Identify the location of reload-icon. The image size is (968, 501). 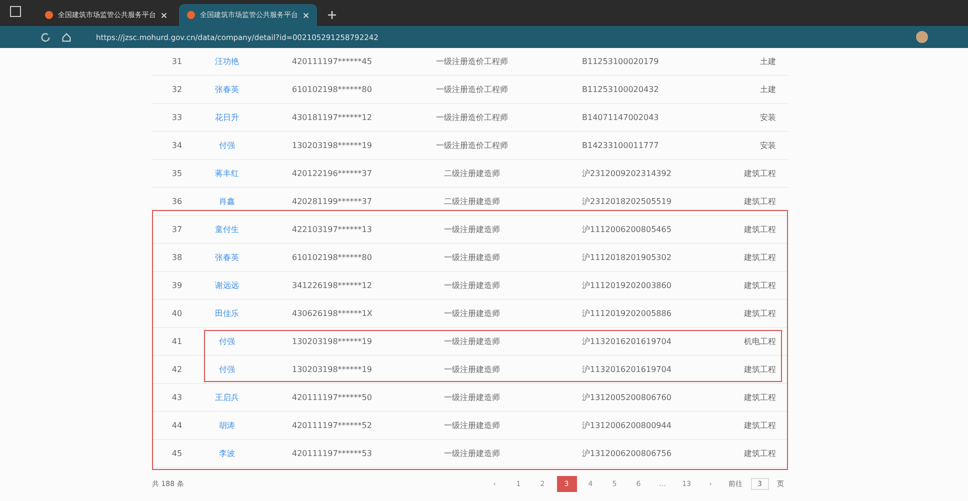
(45, 37).